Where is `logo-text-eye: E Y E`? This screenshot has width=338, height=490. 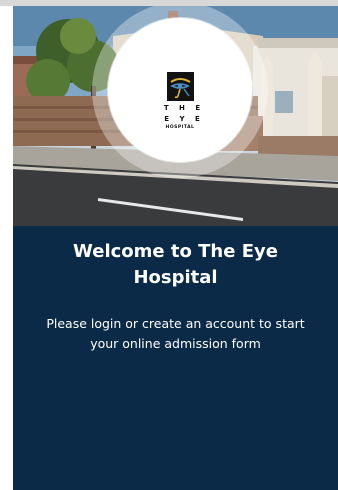
logo-text-eye: E Y E is located at coordinates (184, 119).